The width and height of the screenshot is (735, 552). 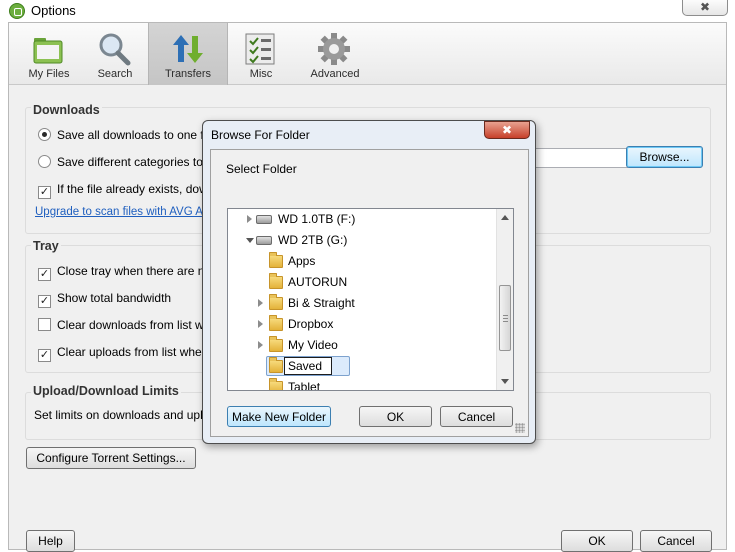 I want to click on clear-downloads-option: Clear downloads from list wher, so click(x=121, y=325).